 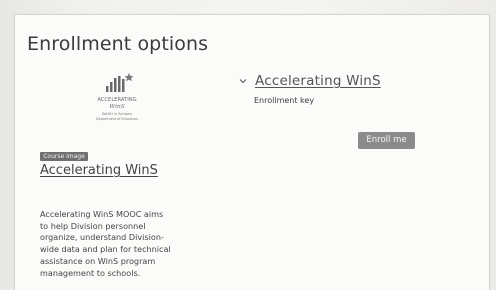 I want to click on chevron-down-icon, so click(x=243, y=81).